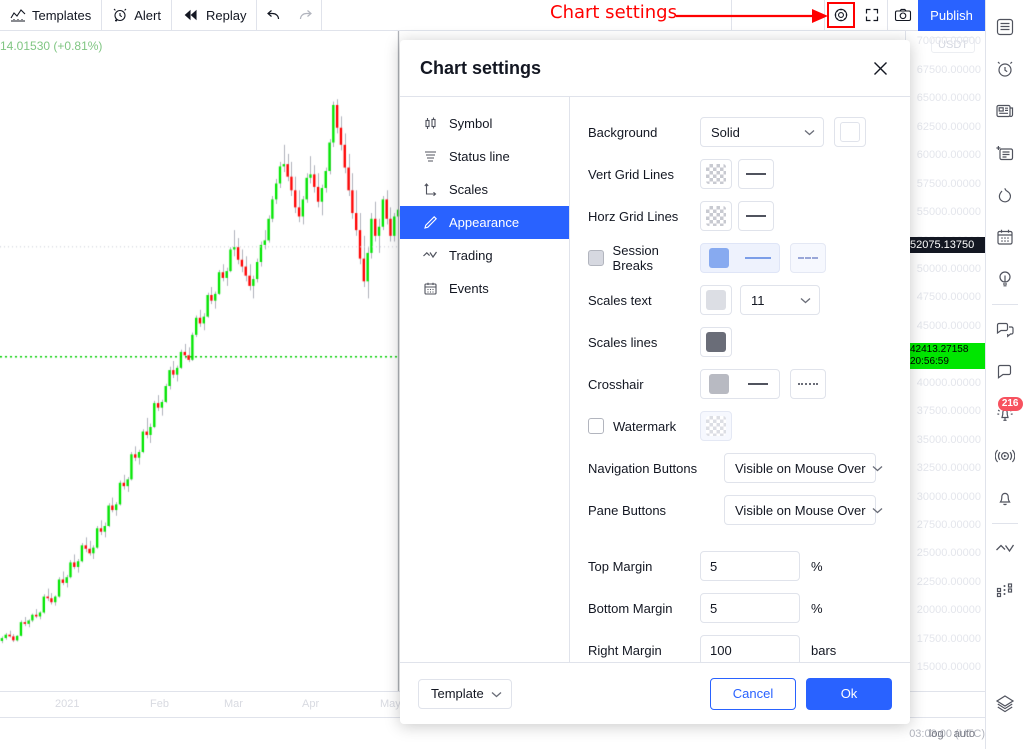 This screenshot has width=1024, height=749. I want to click on pane-buttons-select: Visible on Mouse Over, so click(803, 510).